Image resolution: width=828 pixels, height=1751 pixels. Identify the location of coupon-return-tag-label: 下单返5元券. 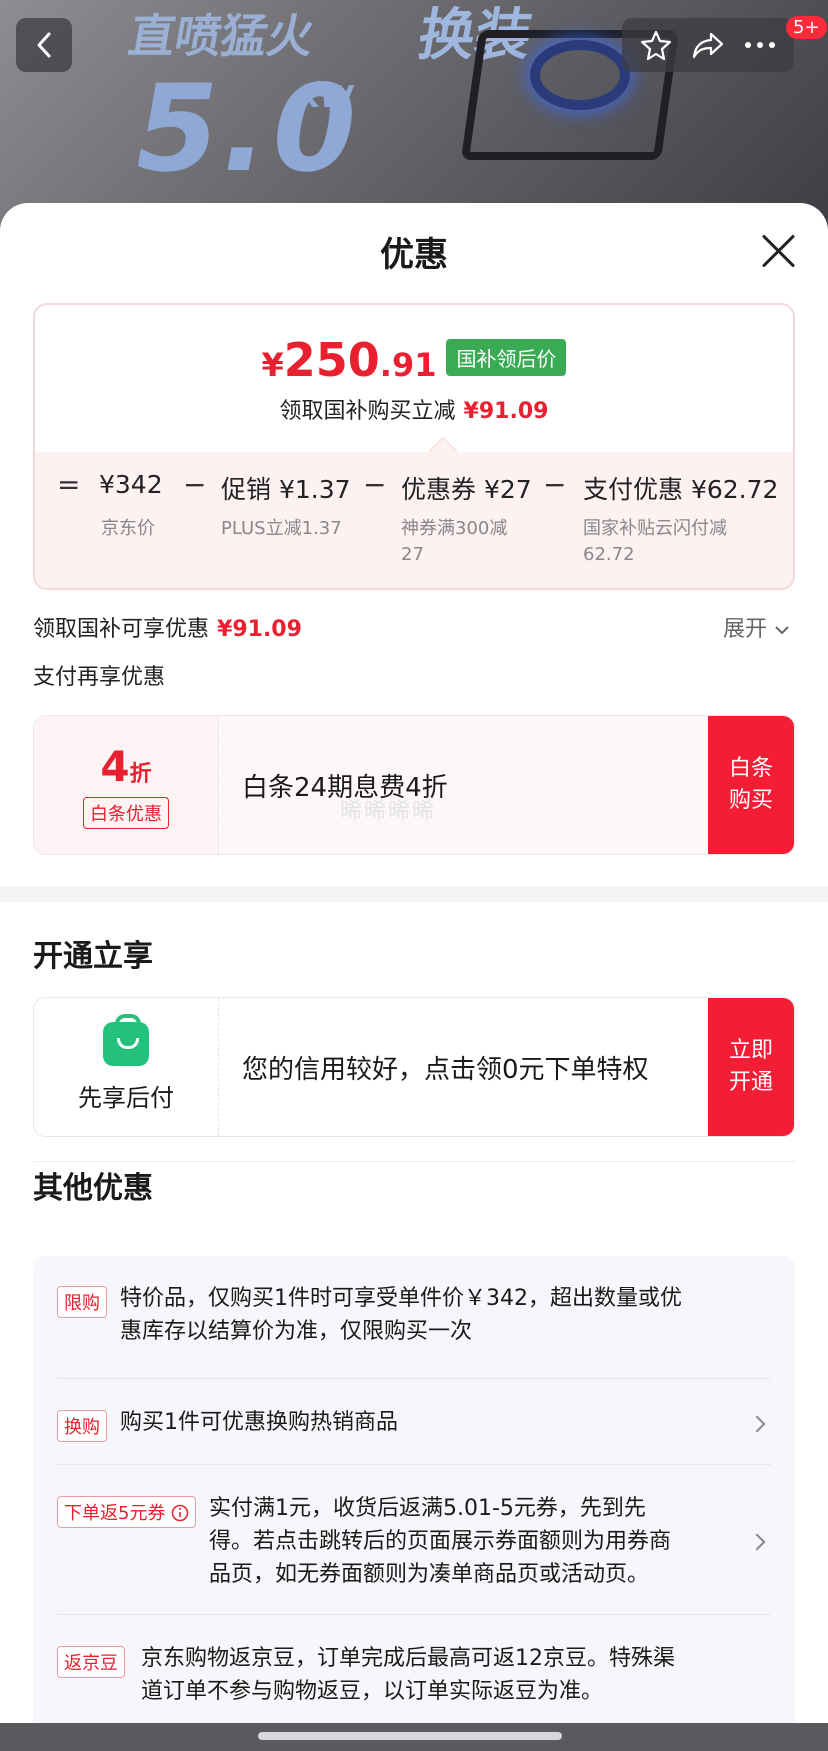
(115, 1513).